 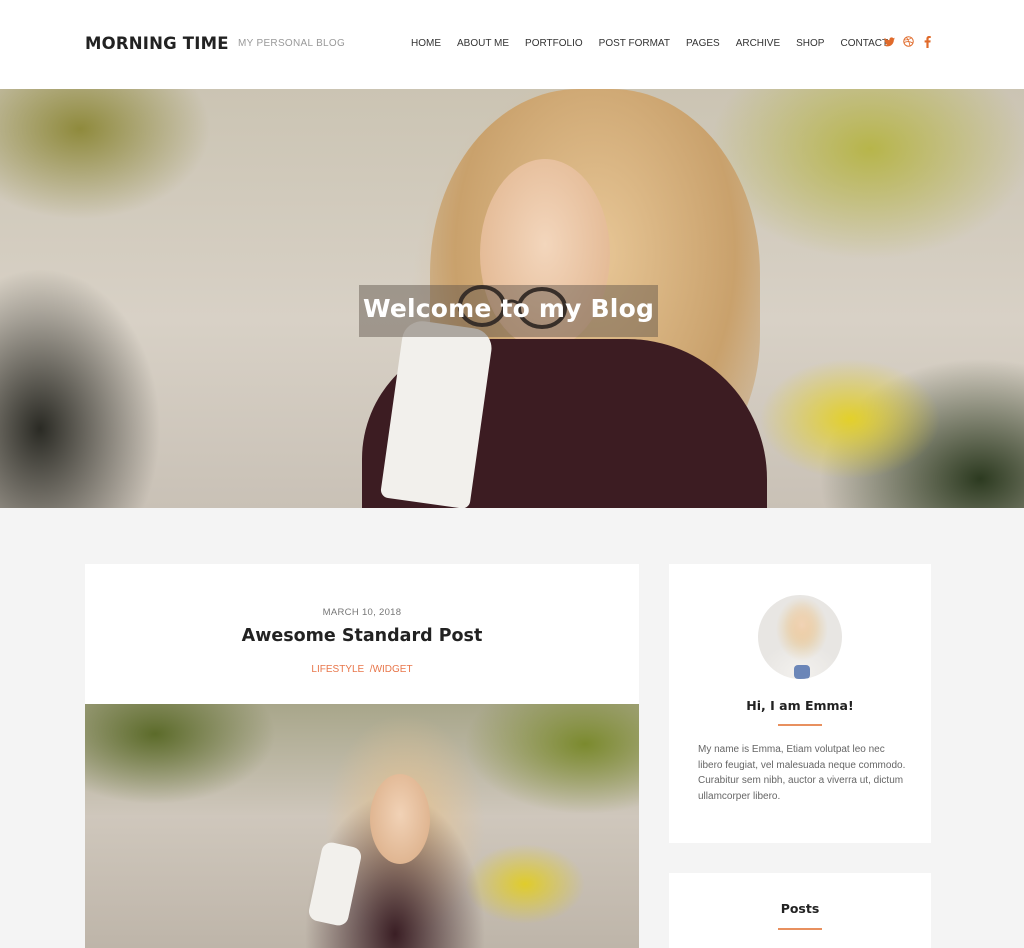 I want to click on post-image-coffee-cup, so click(x=335, y=884).